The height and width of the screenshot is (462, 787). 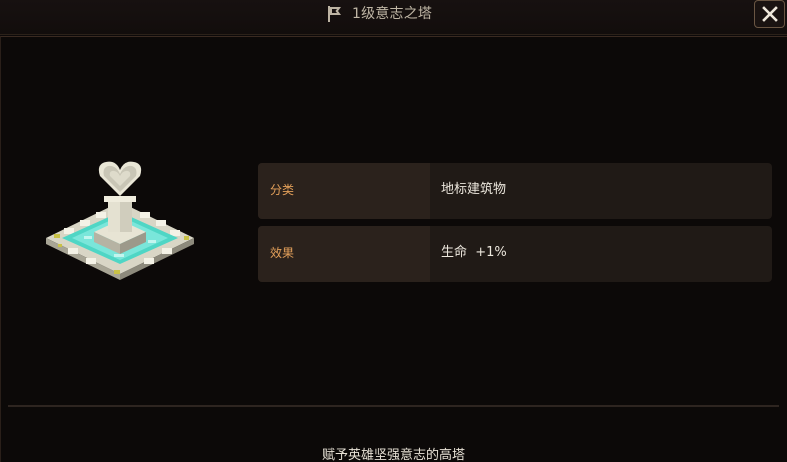 I want to click on category-row: 分类 地标建筑物, so click(x=515, y=191).